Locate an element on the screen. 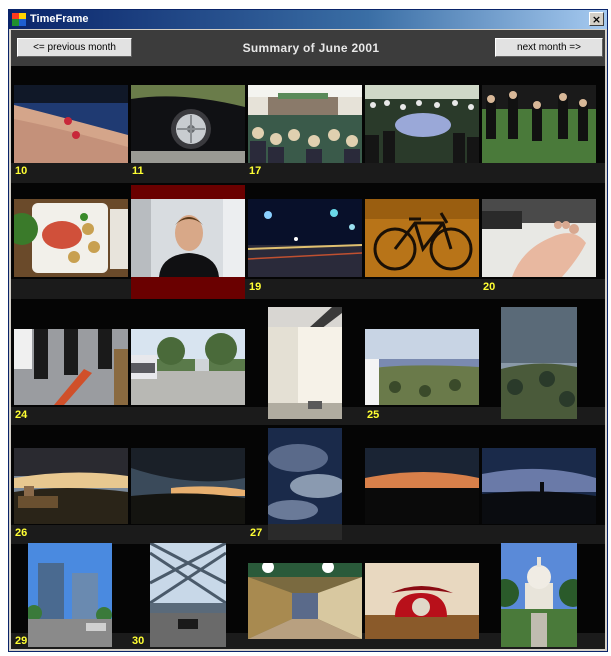 This screenshot has height=656, width=611. close-icon: × is located at coordinates (596, 19).